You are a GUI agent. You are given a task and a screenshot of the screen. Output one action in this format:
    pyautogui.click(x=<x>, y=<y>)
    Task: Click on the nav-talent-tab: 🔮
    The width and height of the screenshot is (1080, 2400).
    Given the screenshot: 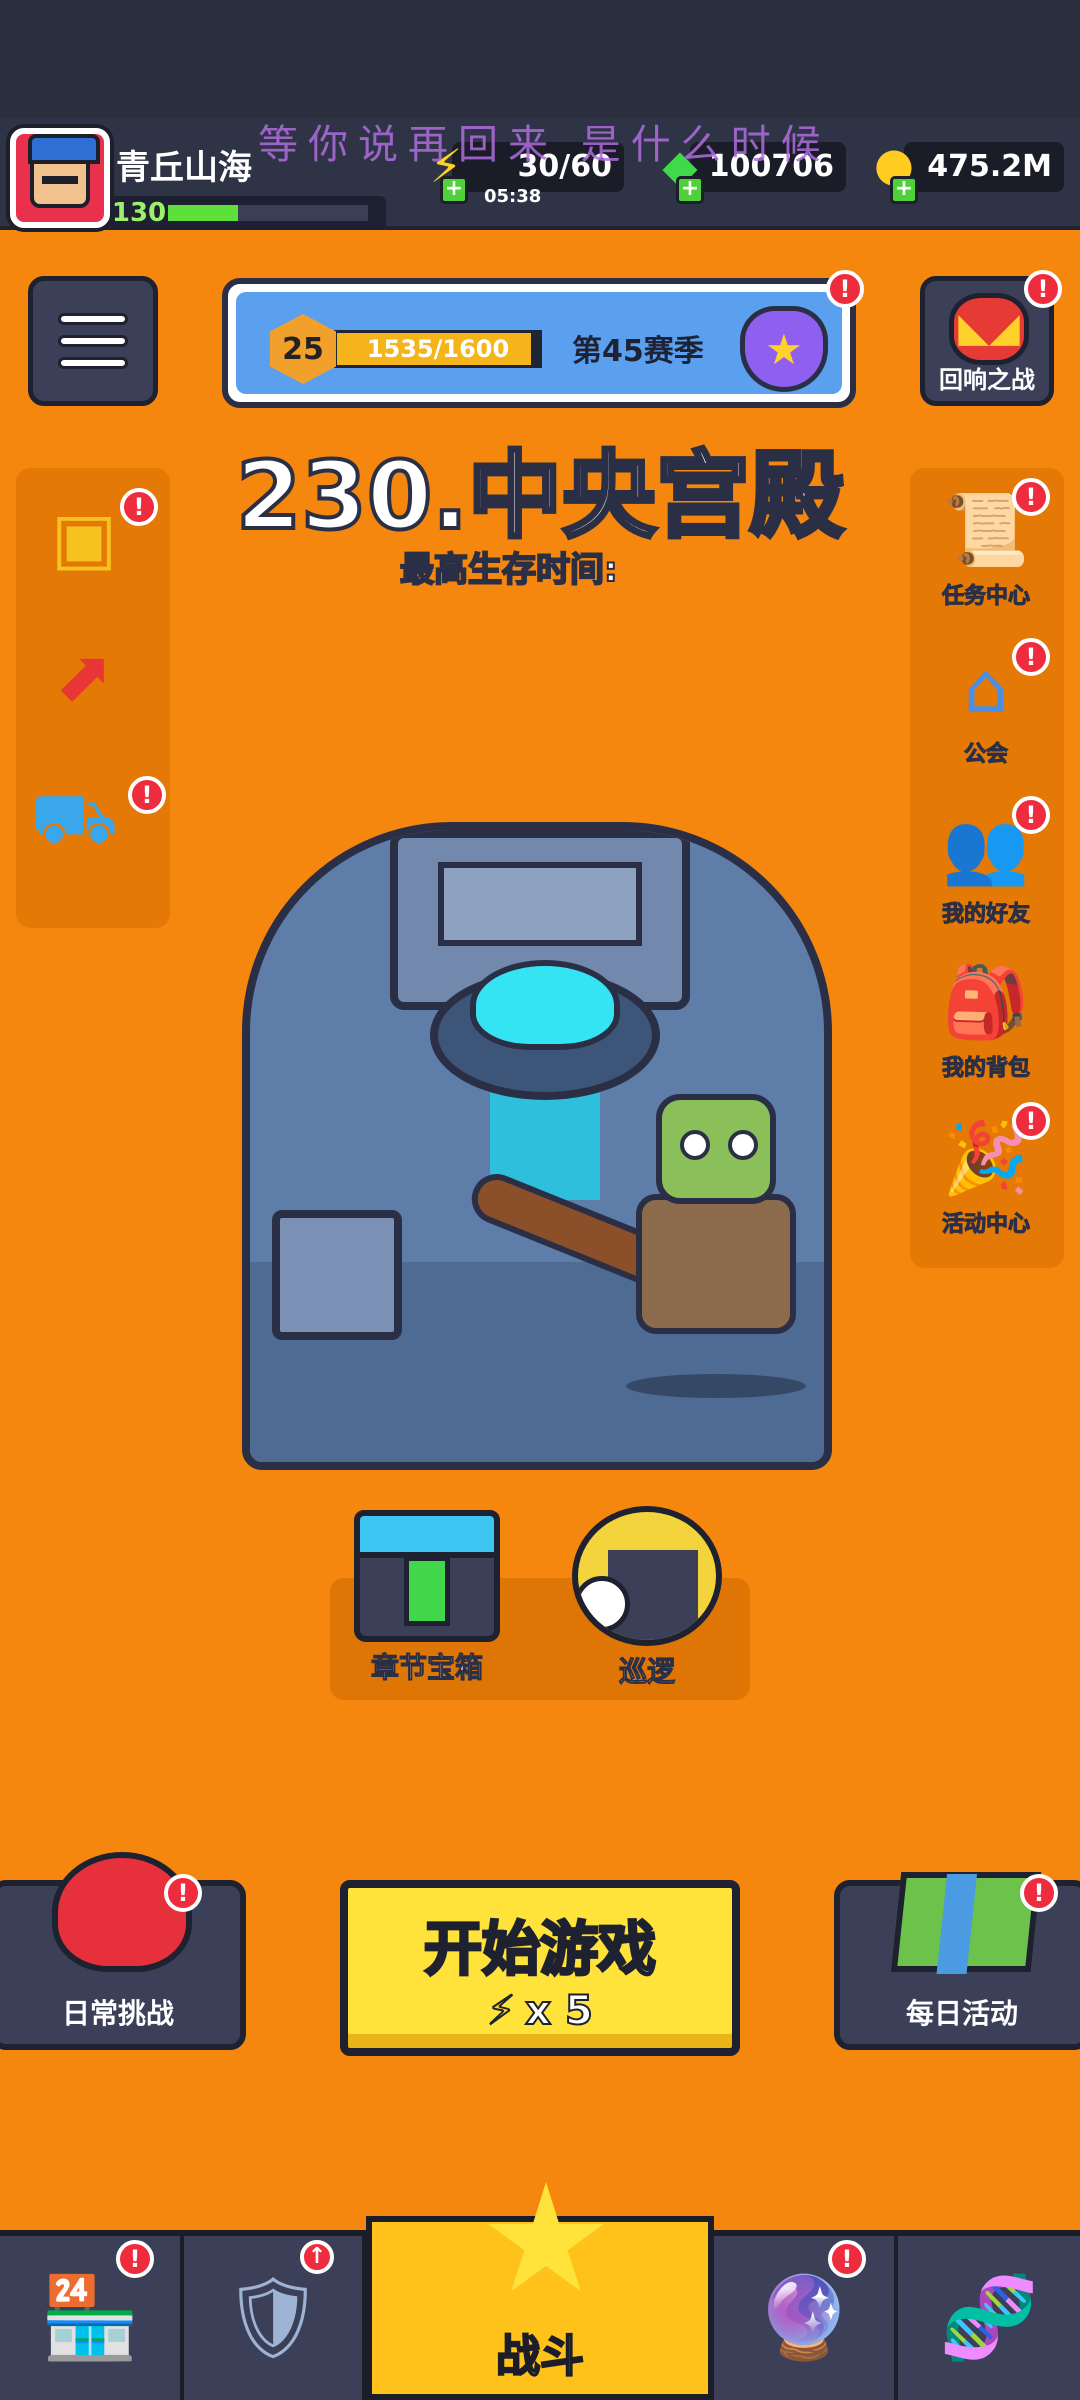 What is the action you would take?
    pyautogui.click(x=806, y=2318)
    